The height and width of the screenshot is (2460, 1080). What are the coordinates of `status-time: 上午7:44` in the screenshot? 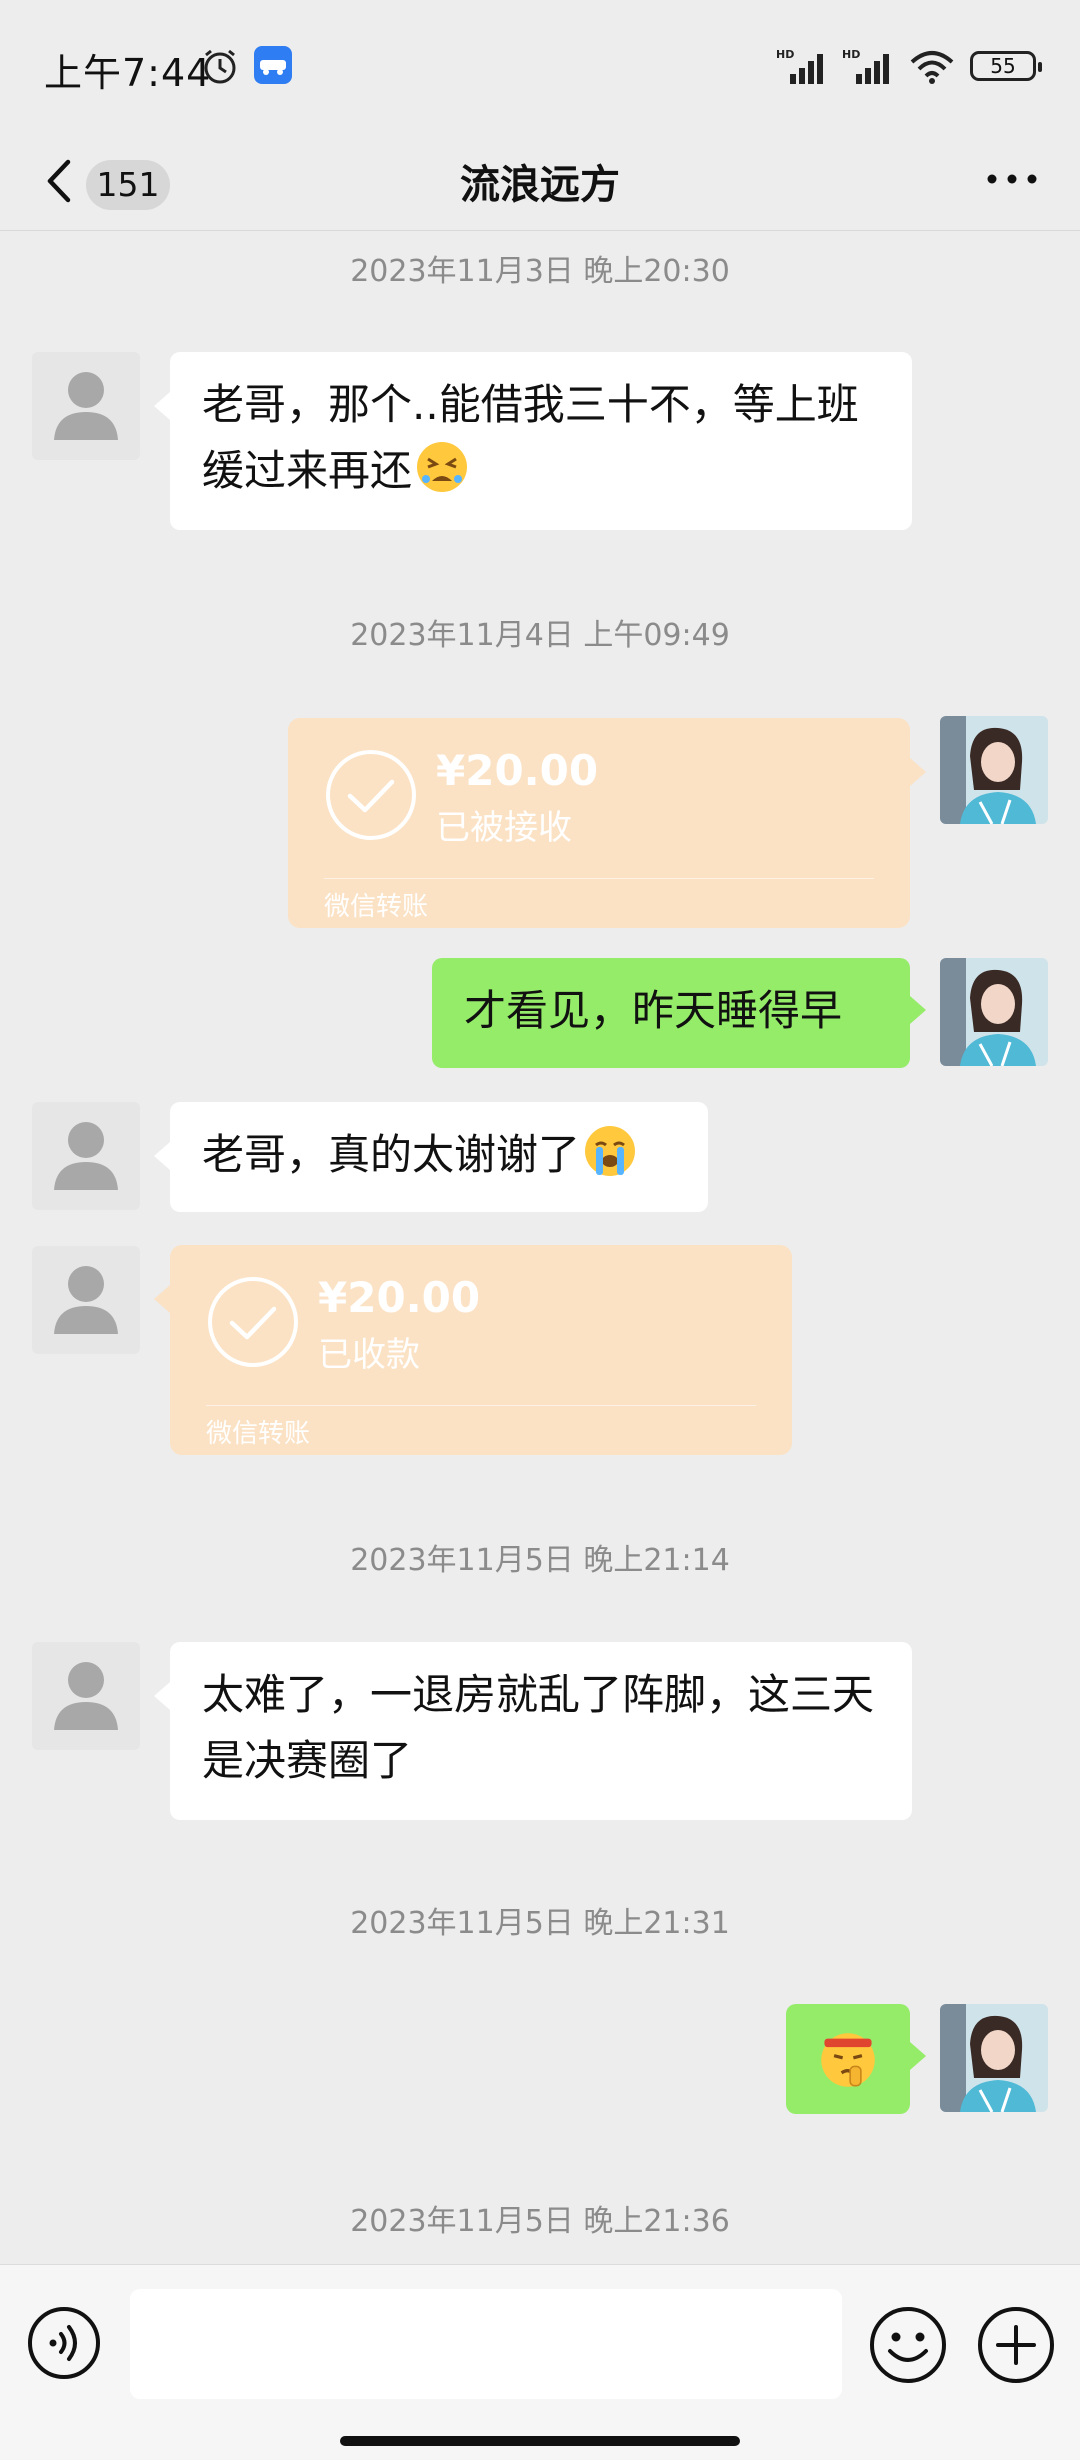 It's located at (128, 73).